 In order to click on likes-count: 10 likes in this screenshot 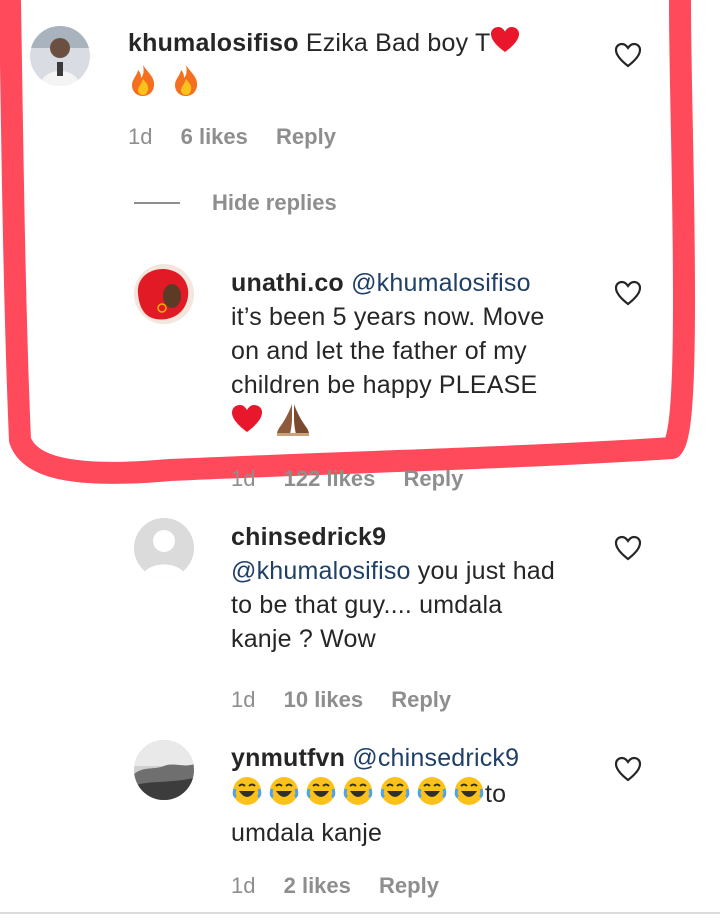, I will do `click(324, 699)`.